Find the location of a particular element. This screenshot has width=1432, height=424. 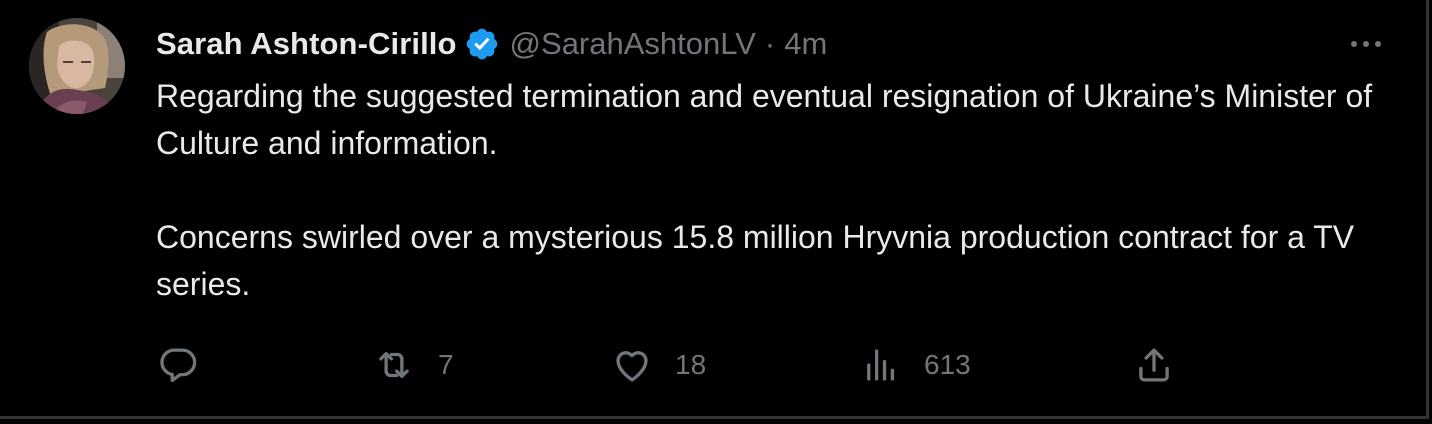

like-count: 18 is located at coordinates (691, 364).